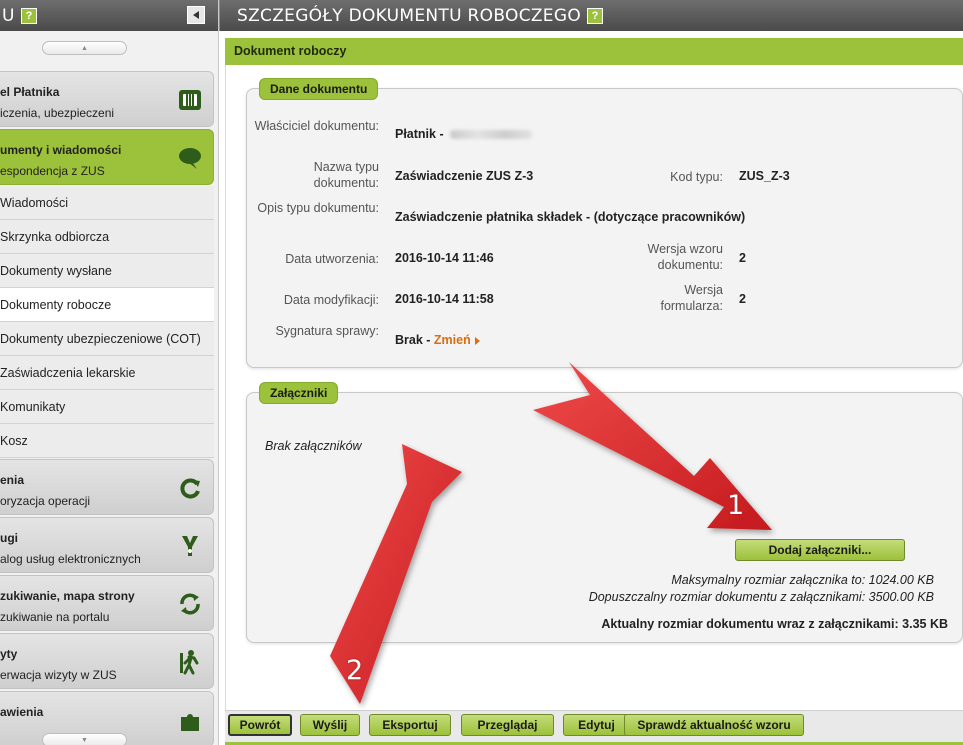  What do you see at coordinates (107, 441) in the screenshot?
I see `sidebar-item-kosz: Kosz` at bounding box center [107, 441].